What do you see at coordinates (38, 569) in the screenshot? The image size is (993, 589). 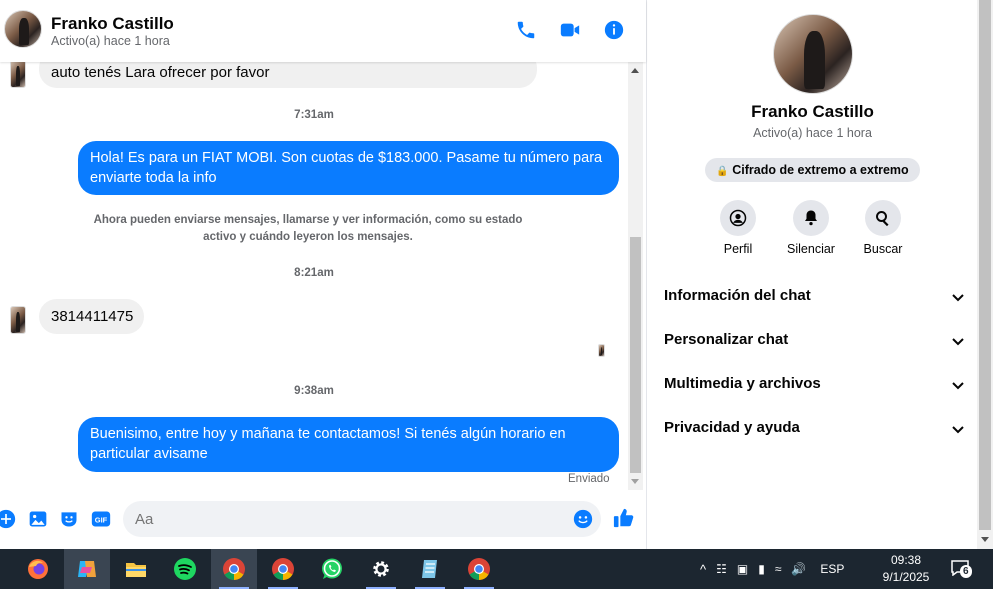 I see `firefox-icon` at bounding box center [38, 569].